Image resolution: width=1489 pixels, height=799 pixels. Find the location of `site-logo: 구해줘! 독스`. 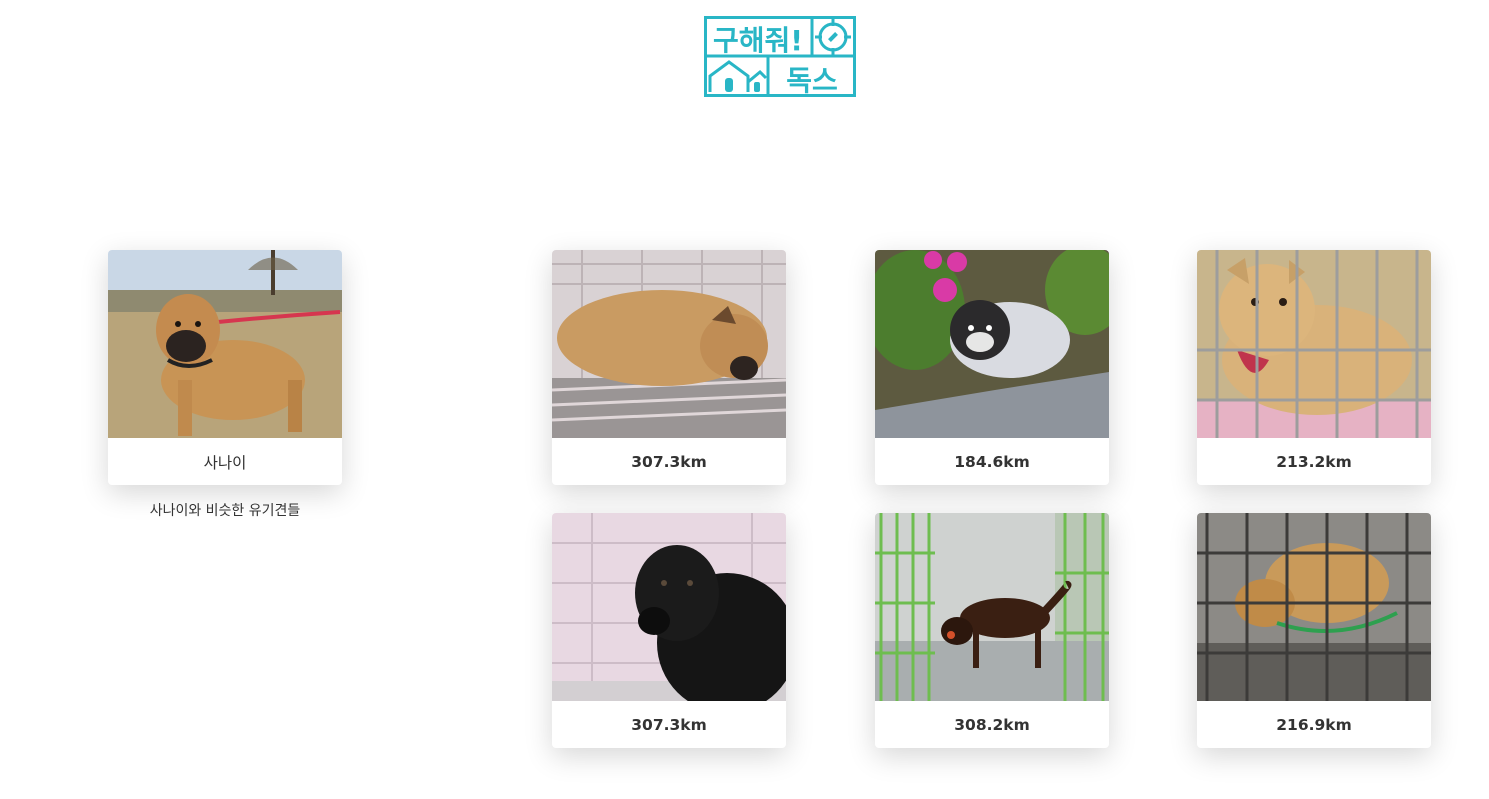

site-logo: 구해줘! 독스 is located at coordinates (780, 56).